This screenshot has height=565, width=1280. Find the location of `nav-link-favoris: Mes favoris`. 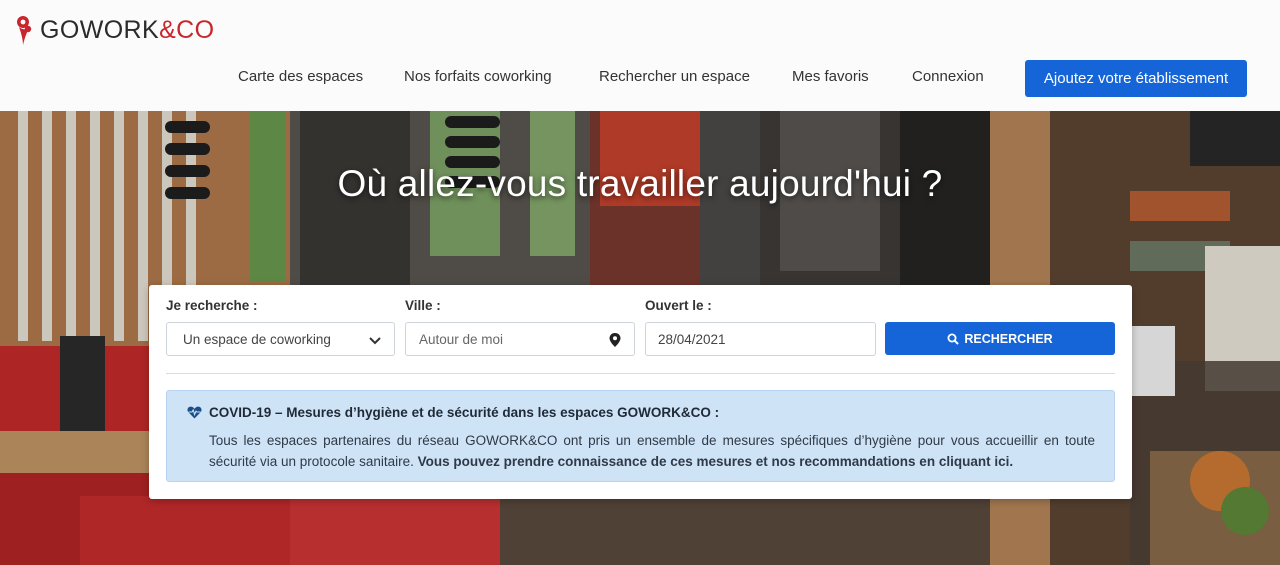

nav-link-favoris: Mes favoris is located at coordinates (830, 76).